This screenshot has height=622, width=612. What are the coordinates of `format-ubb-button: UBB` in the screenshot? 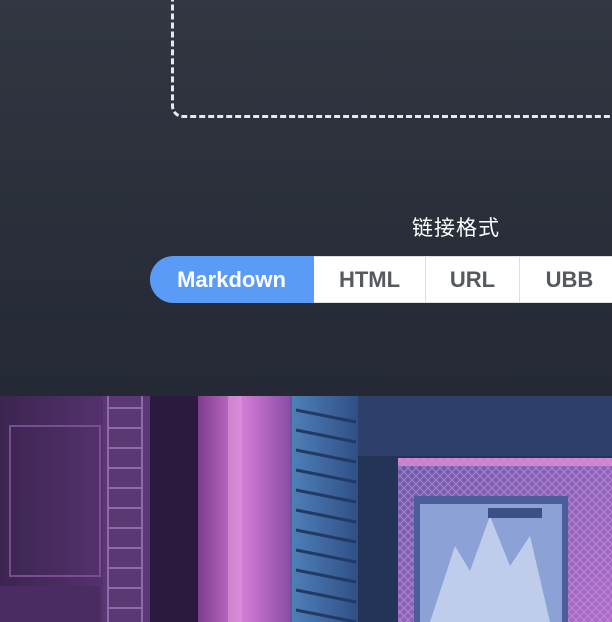 It's located at (566, 279).